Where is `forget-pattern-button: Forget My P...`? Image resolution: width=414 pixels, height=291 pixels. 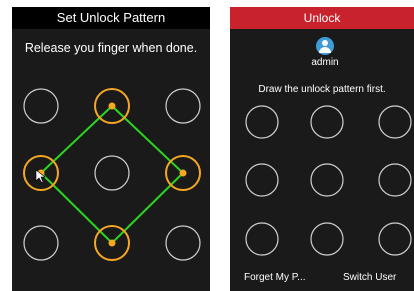
forget-pattern-button: Forget My P... is located at coordinates (275, 277).